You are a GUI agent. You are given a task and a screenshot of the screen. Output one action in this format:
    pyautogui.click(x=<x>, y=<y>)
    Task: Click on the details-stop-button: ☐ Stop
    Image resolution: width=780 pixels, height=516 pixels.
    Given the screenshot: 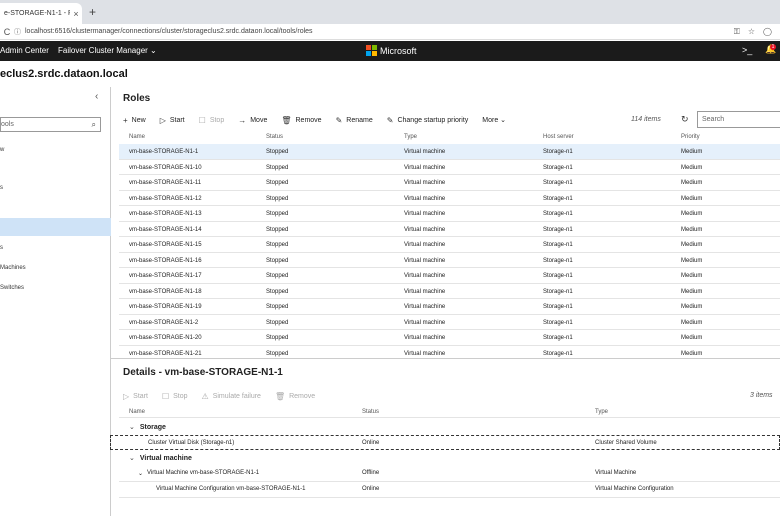 What is the action you would take?
    pyautogui.click(x=175, y=396)
    